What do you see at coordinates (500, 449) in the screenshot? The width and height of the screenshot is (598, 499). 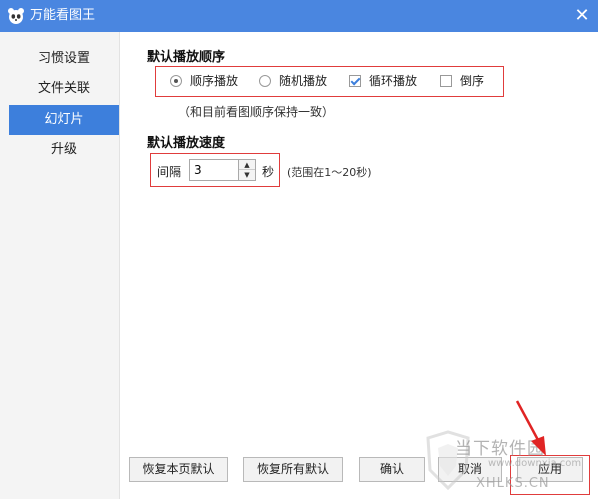 I see `watermark-text: 当下软件园` at bounding box center [500, 449].